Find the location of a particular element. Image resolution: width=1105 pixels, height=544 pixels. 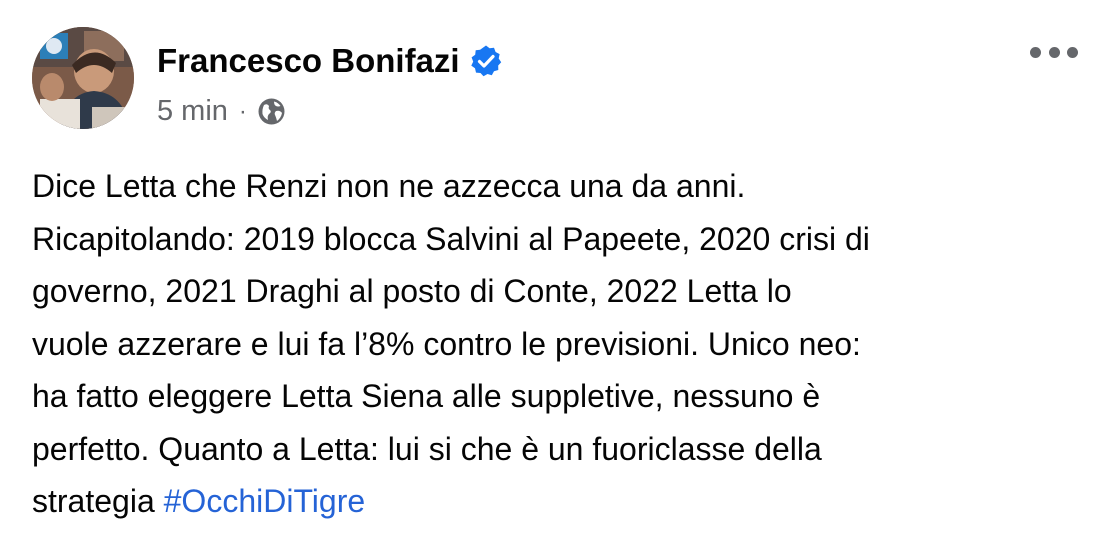

verified-badge-icon is located at coordinates (486, 61).